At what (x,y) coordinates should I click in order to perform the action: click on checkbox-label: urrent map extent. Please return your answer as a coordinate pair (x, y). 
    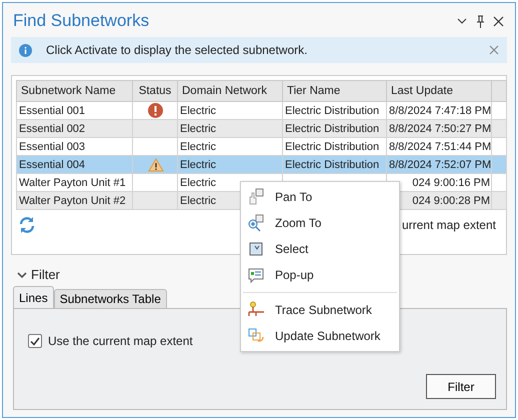
    Looking at the image, I should click on (449, 225).